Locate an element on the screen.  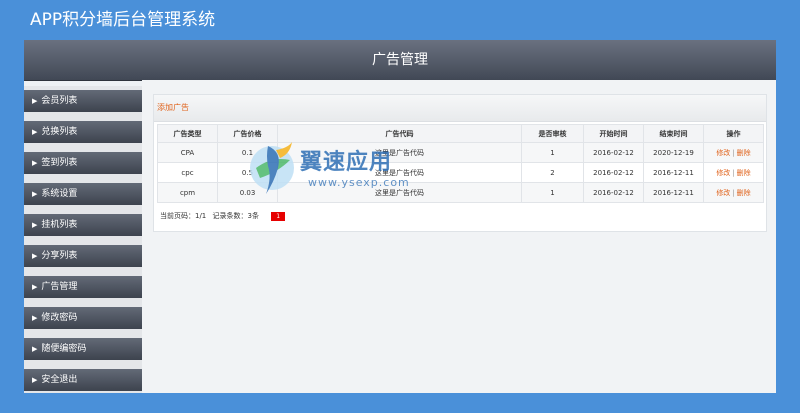
table-header-row: 广告类型 广告价格 广告代码 是否审核 开始时间 结束时间 操作 is located at coordinates (460, 133).